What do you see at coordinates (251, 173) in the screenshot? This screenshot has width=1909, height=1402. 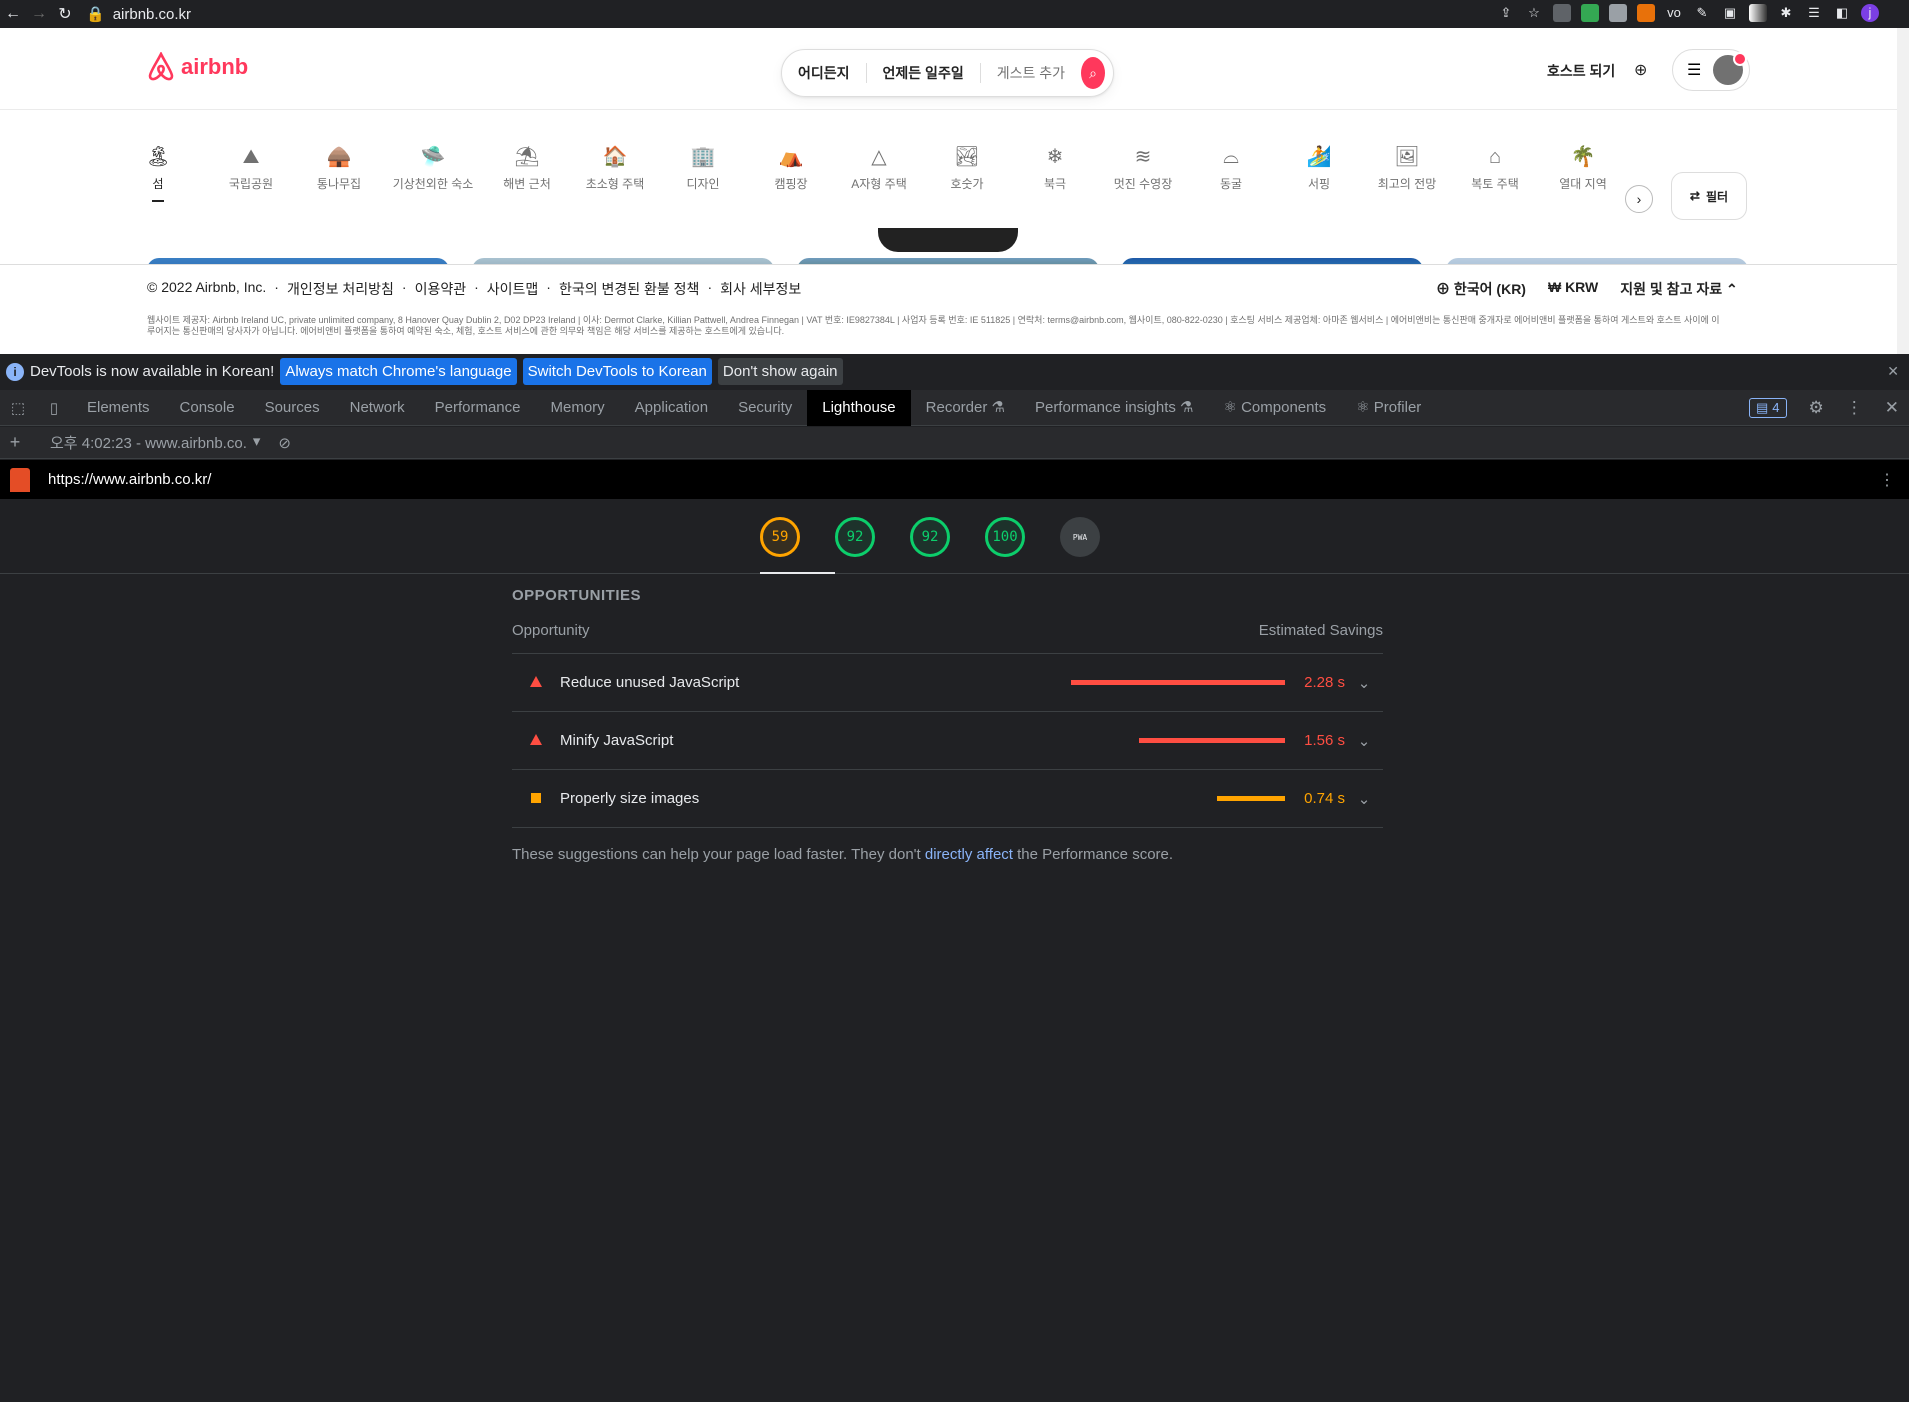 I see `category-item: ⛰ 국립공원` at bounding box center [251, 173].